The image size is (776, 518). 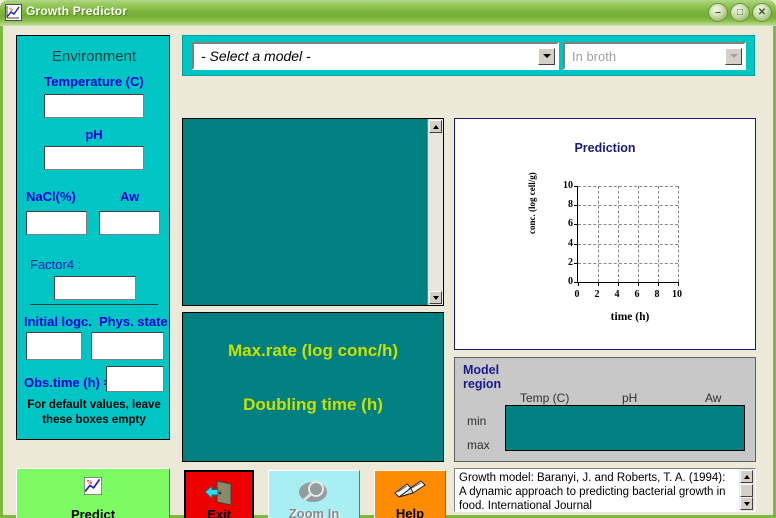 What do you see at coordinates (375, 56) in the screenshot?
I see `model-dropdown: - Select a model -` at bounding box center [375, 56].